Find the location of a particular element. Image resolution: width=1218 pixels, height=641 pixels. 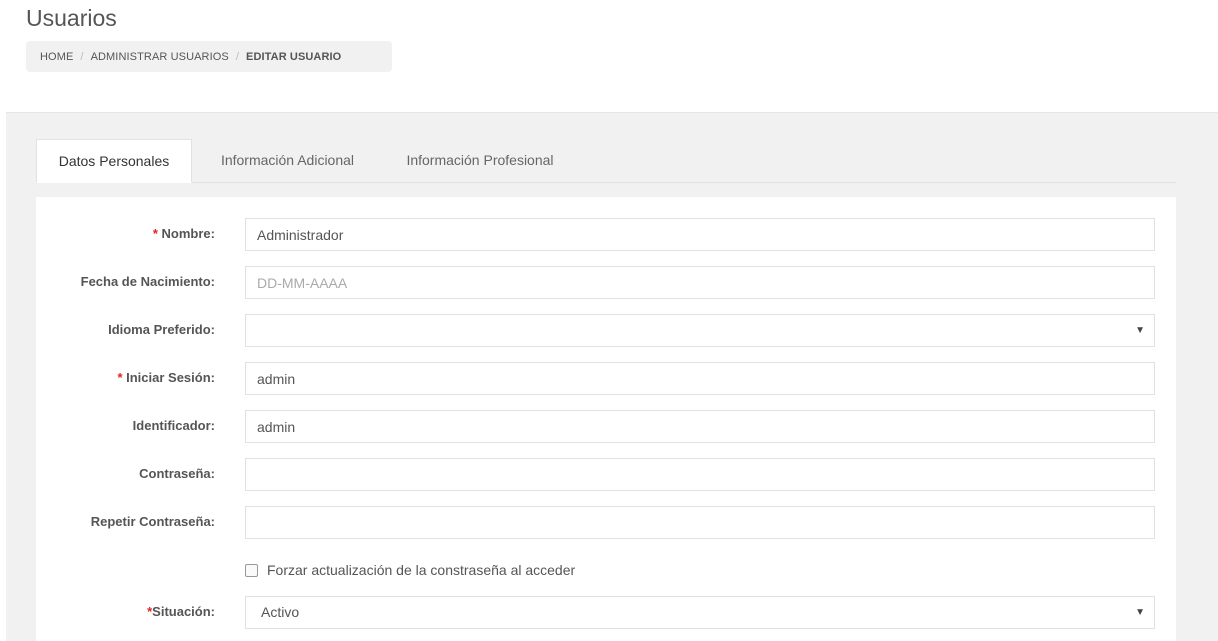

iniciar-sesion-label-text: Iniciar Sesión: is located at coordinates (170, 377).